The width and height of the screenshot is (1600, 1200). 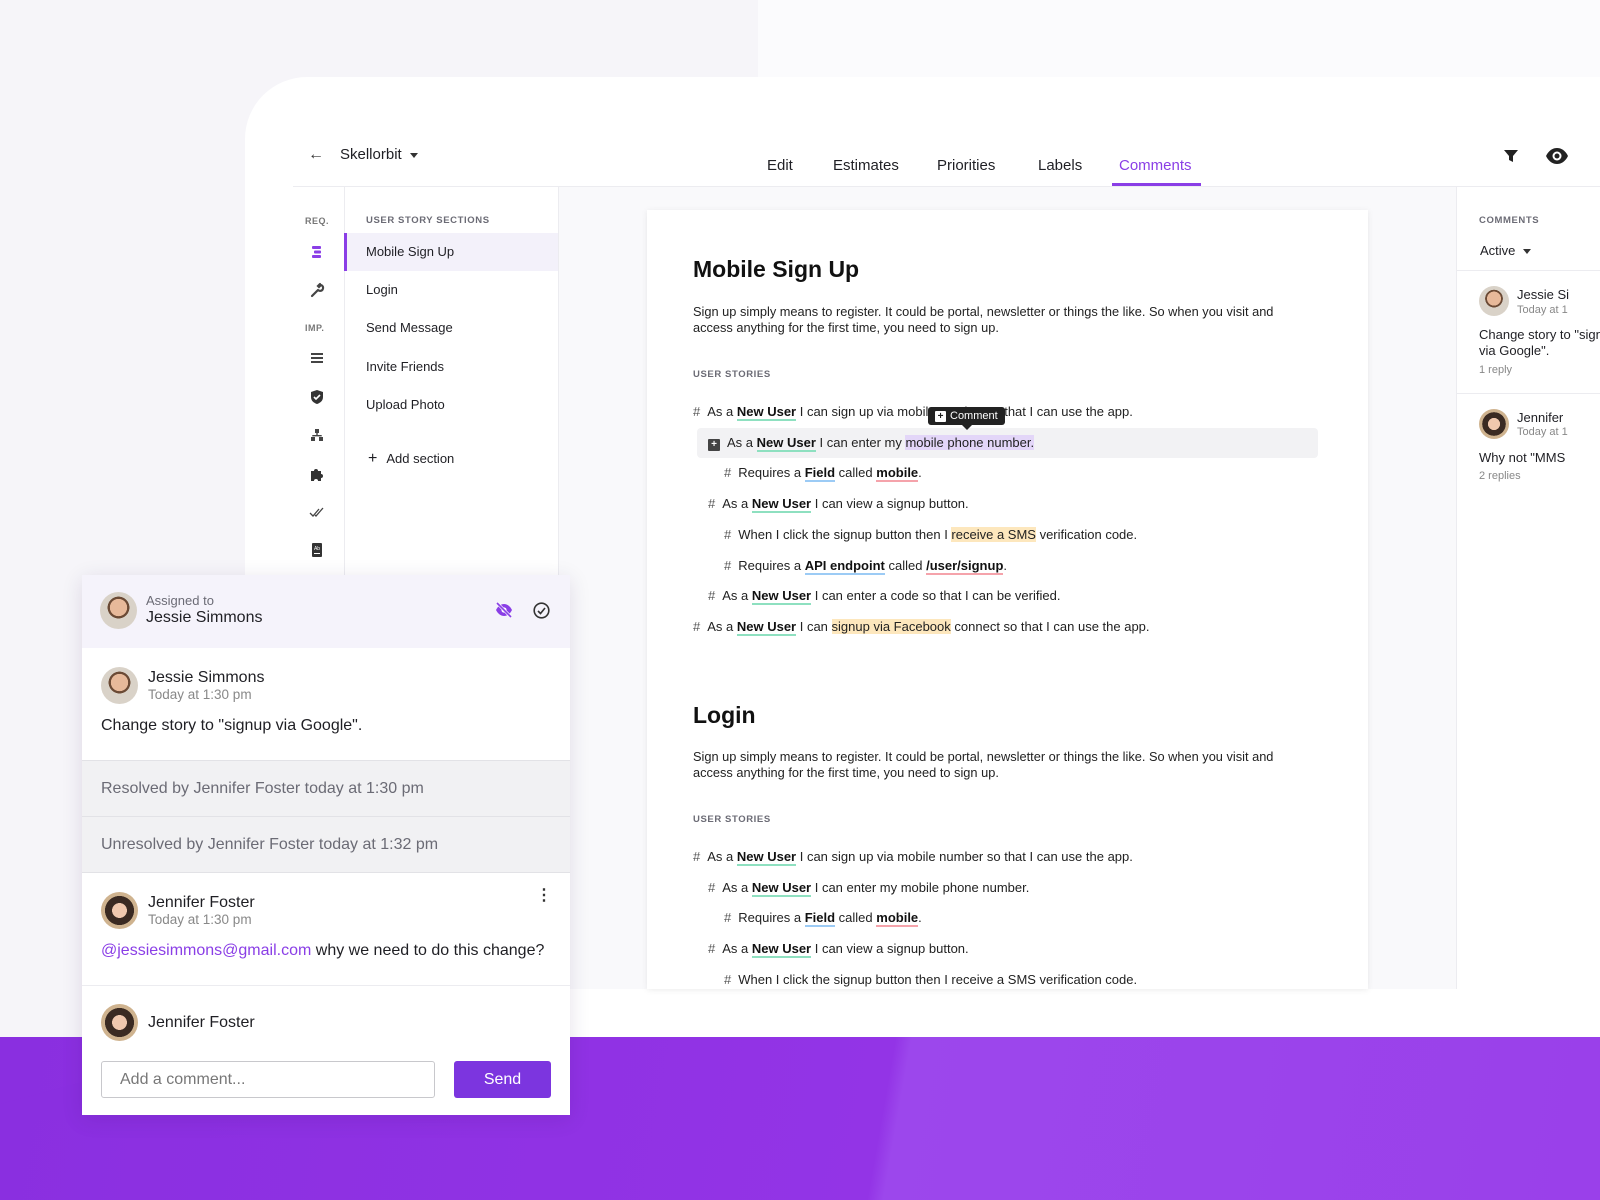 I want to click on comment-input, so click(x=268, y=1079).